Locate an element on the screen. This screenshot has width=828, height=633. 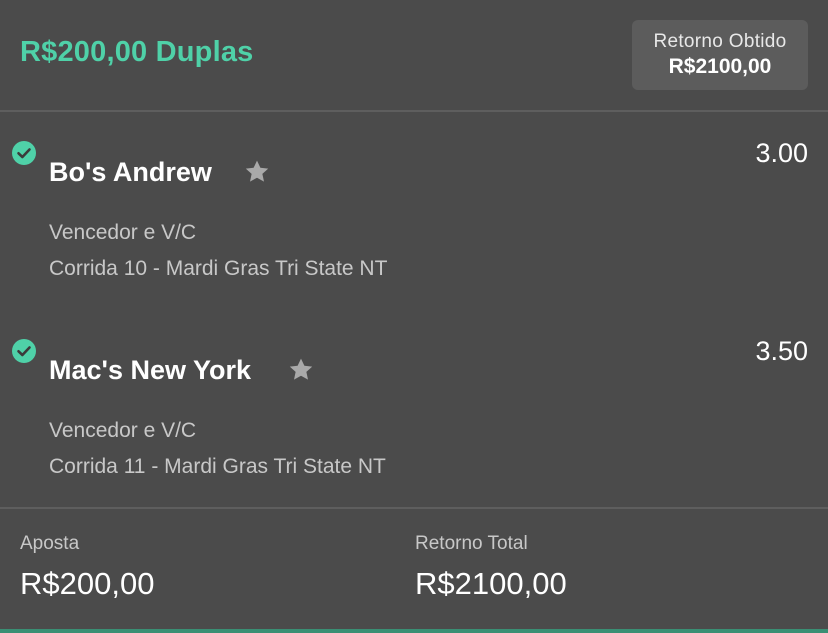
race-name: Corrida 10 - Mardi Gras Tri State NT is located at coordinates (218, 268).